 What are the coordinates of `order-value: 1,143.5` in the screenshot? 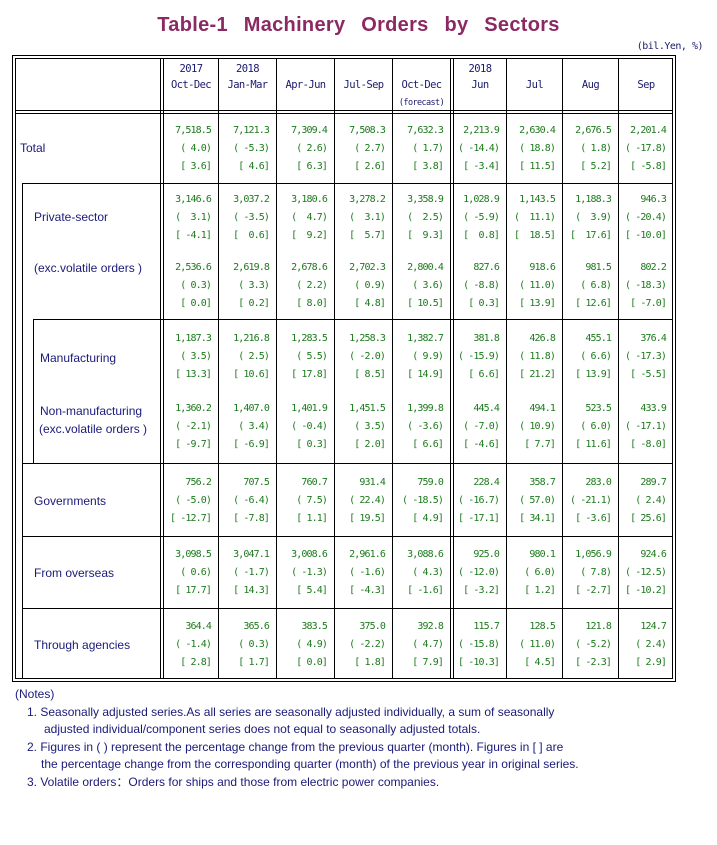 It's located at (537, 199).